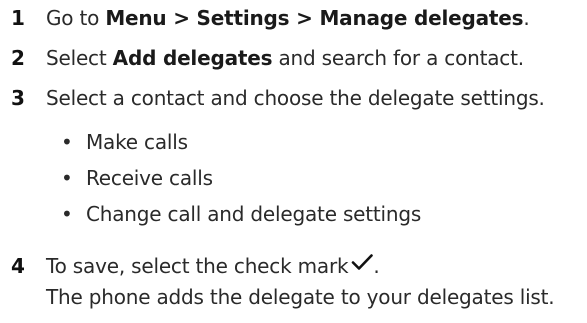 Image resolution: width=587 pixels, height=323 pixels. Describe the element at coordinates (76, 18) in the screenshot. I see `step-prefix: Go to` at that location.